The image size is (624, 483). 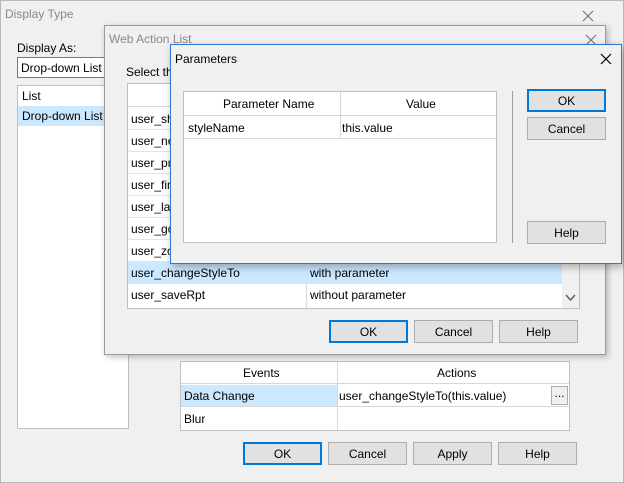 What do you see at coordinates (340, 128) in the screenshot?
I see `table-row: styleName this.value` at bounding box center [340, 128].